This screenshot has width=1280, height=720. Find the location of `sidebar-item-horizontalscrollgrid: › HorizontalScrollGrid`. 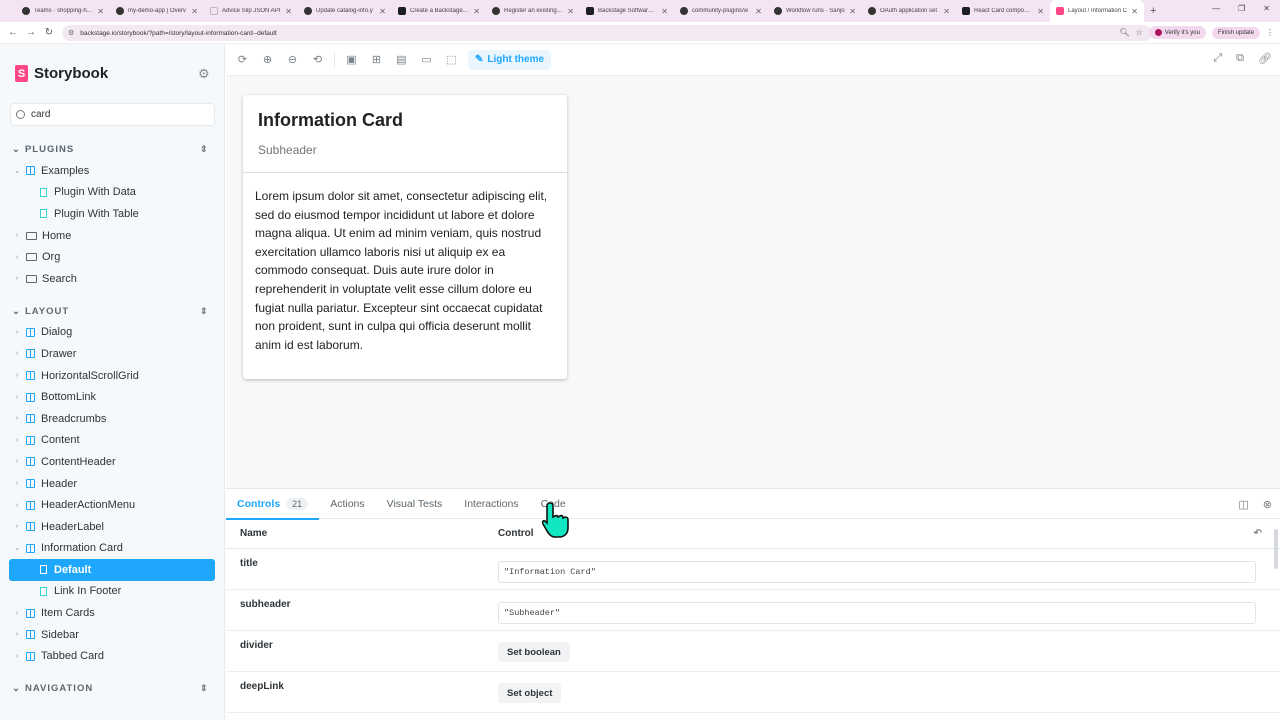

sidebar-item-horizontalscrollgrid: › HorizontalScrollGrid is located at coordinates (112, 376).